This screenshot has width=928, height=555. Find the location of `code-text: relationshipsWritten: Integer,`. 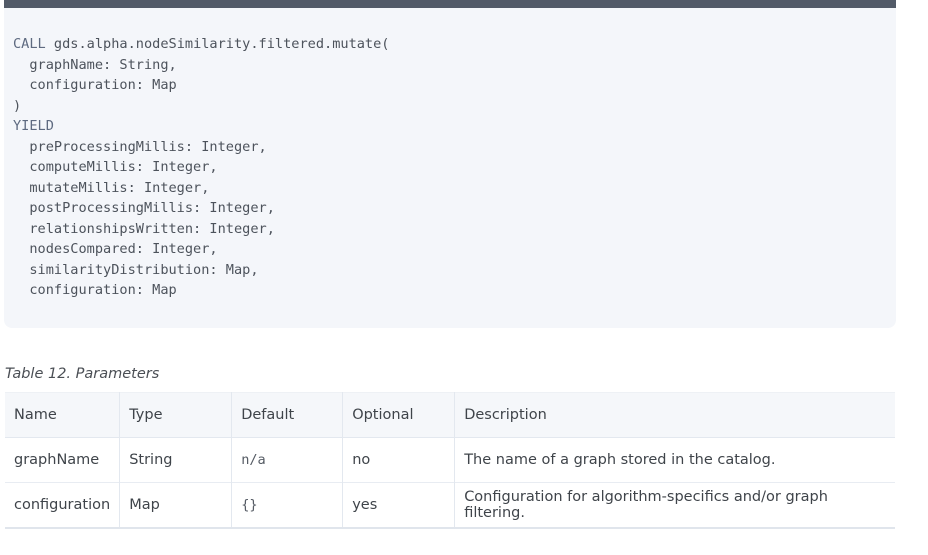

code-text: relationshipsWritten: Integer, is located at coordinates (144, 228).